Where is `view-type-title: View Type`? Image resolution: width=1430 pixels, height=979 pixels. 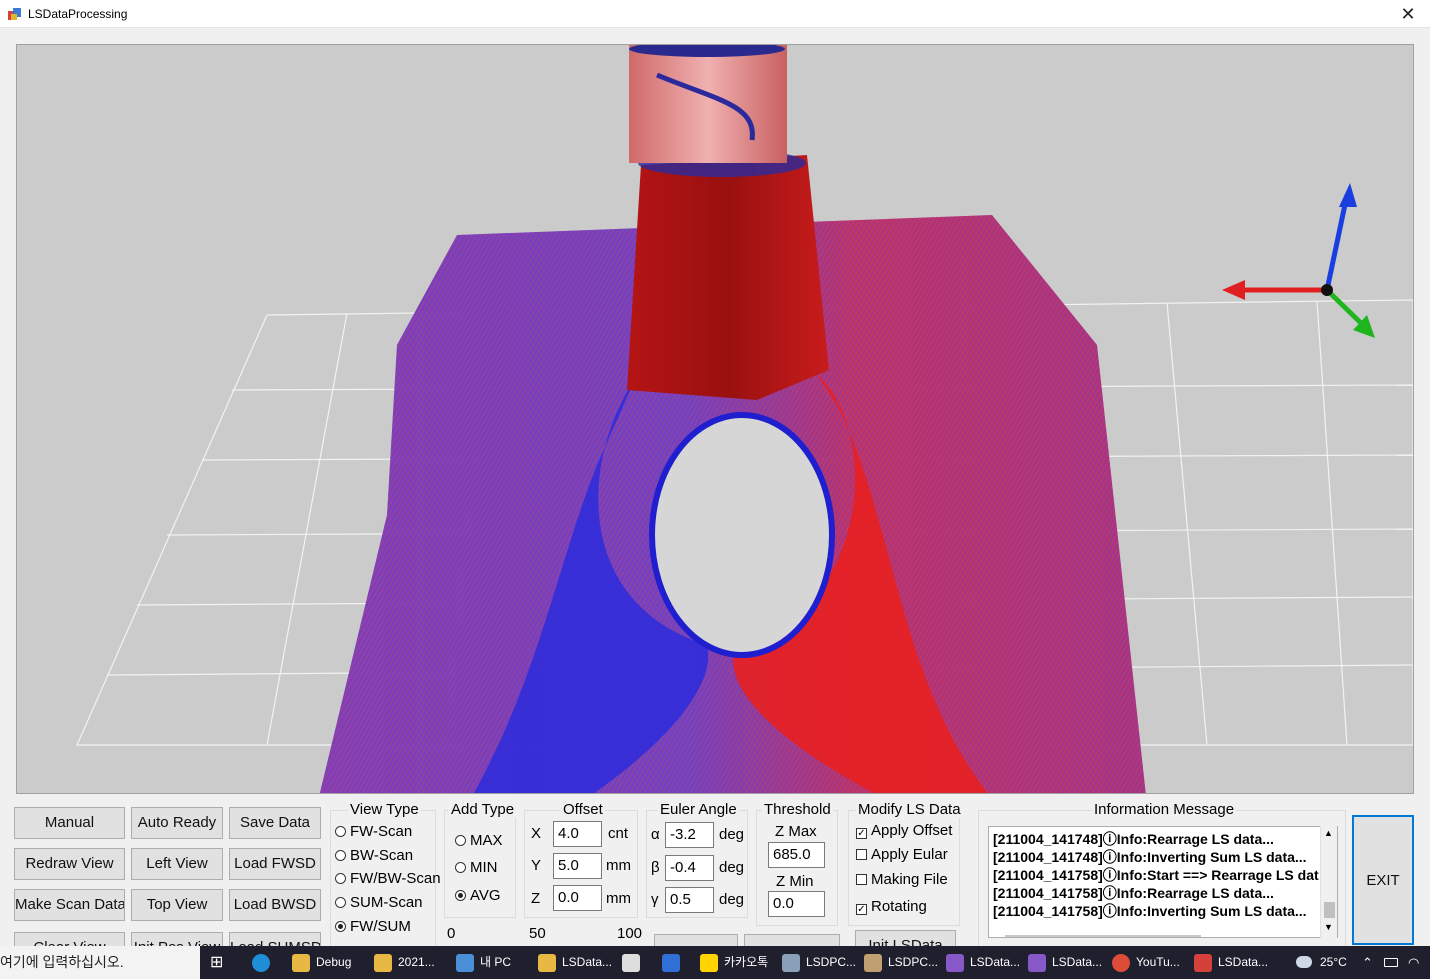
view-type-title: View Type is located at coordinates (384, 809).